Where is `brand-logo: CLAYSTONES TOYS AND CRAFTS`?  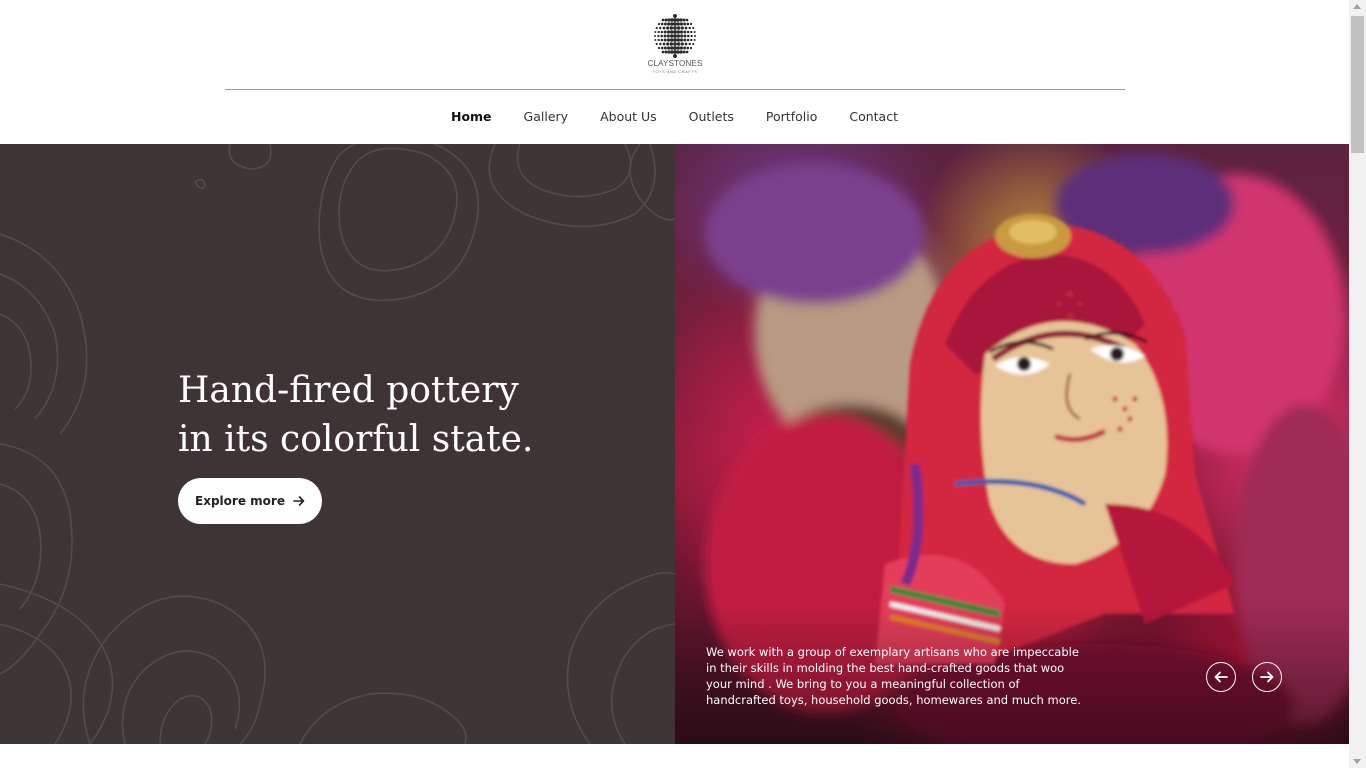
brand-logo: CLAYSTONES TOYS AND CRAFTS is located at coordinates (675, 44).